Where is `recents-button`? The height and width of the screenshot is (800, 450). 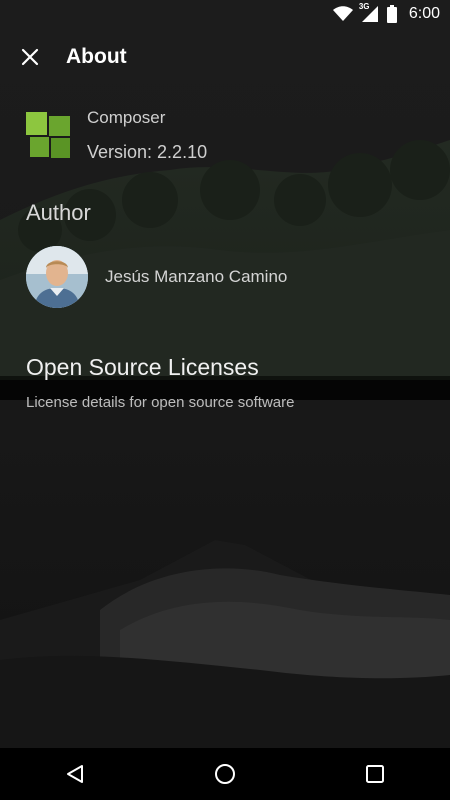
recents-button is located at coordinates (375, 774).